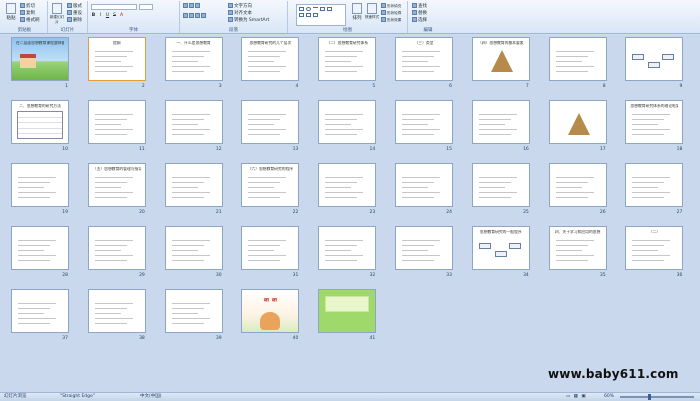 This screenshot has height=401, width=700. Describe the element at coordinates (114, 7) in the screenshot. I see `font-name-box` at that location.